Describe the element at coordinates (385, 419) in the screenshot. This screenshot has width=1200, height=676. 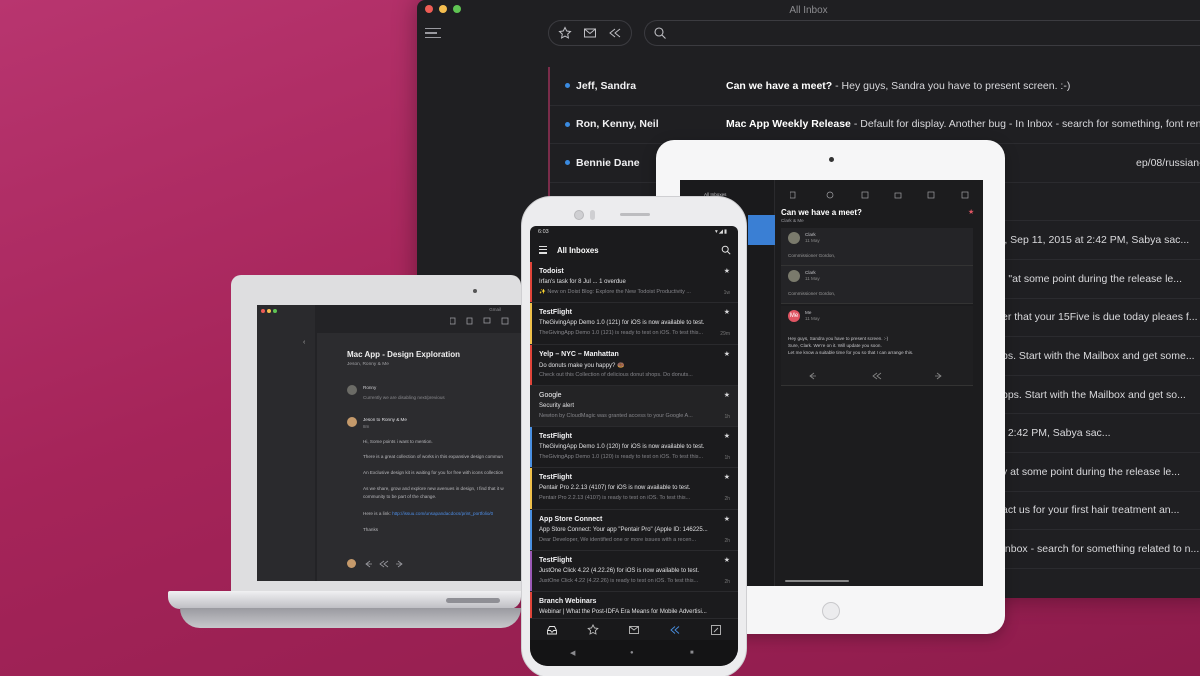
I see `message-sender: Jeson to Ronny & Me` at that location.